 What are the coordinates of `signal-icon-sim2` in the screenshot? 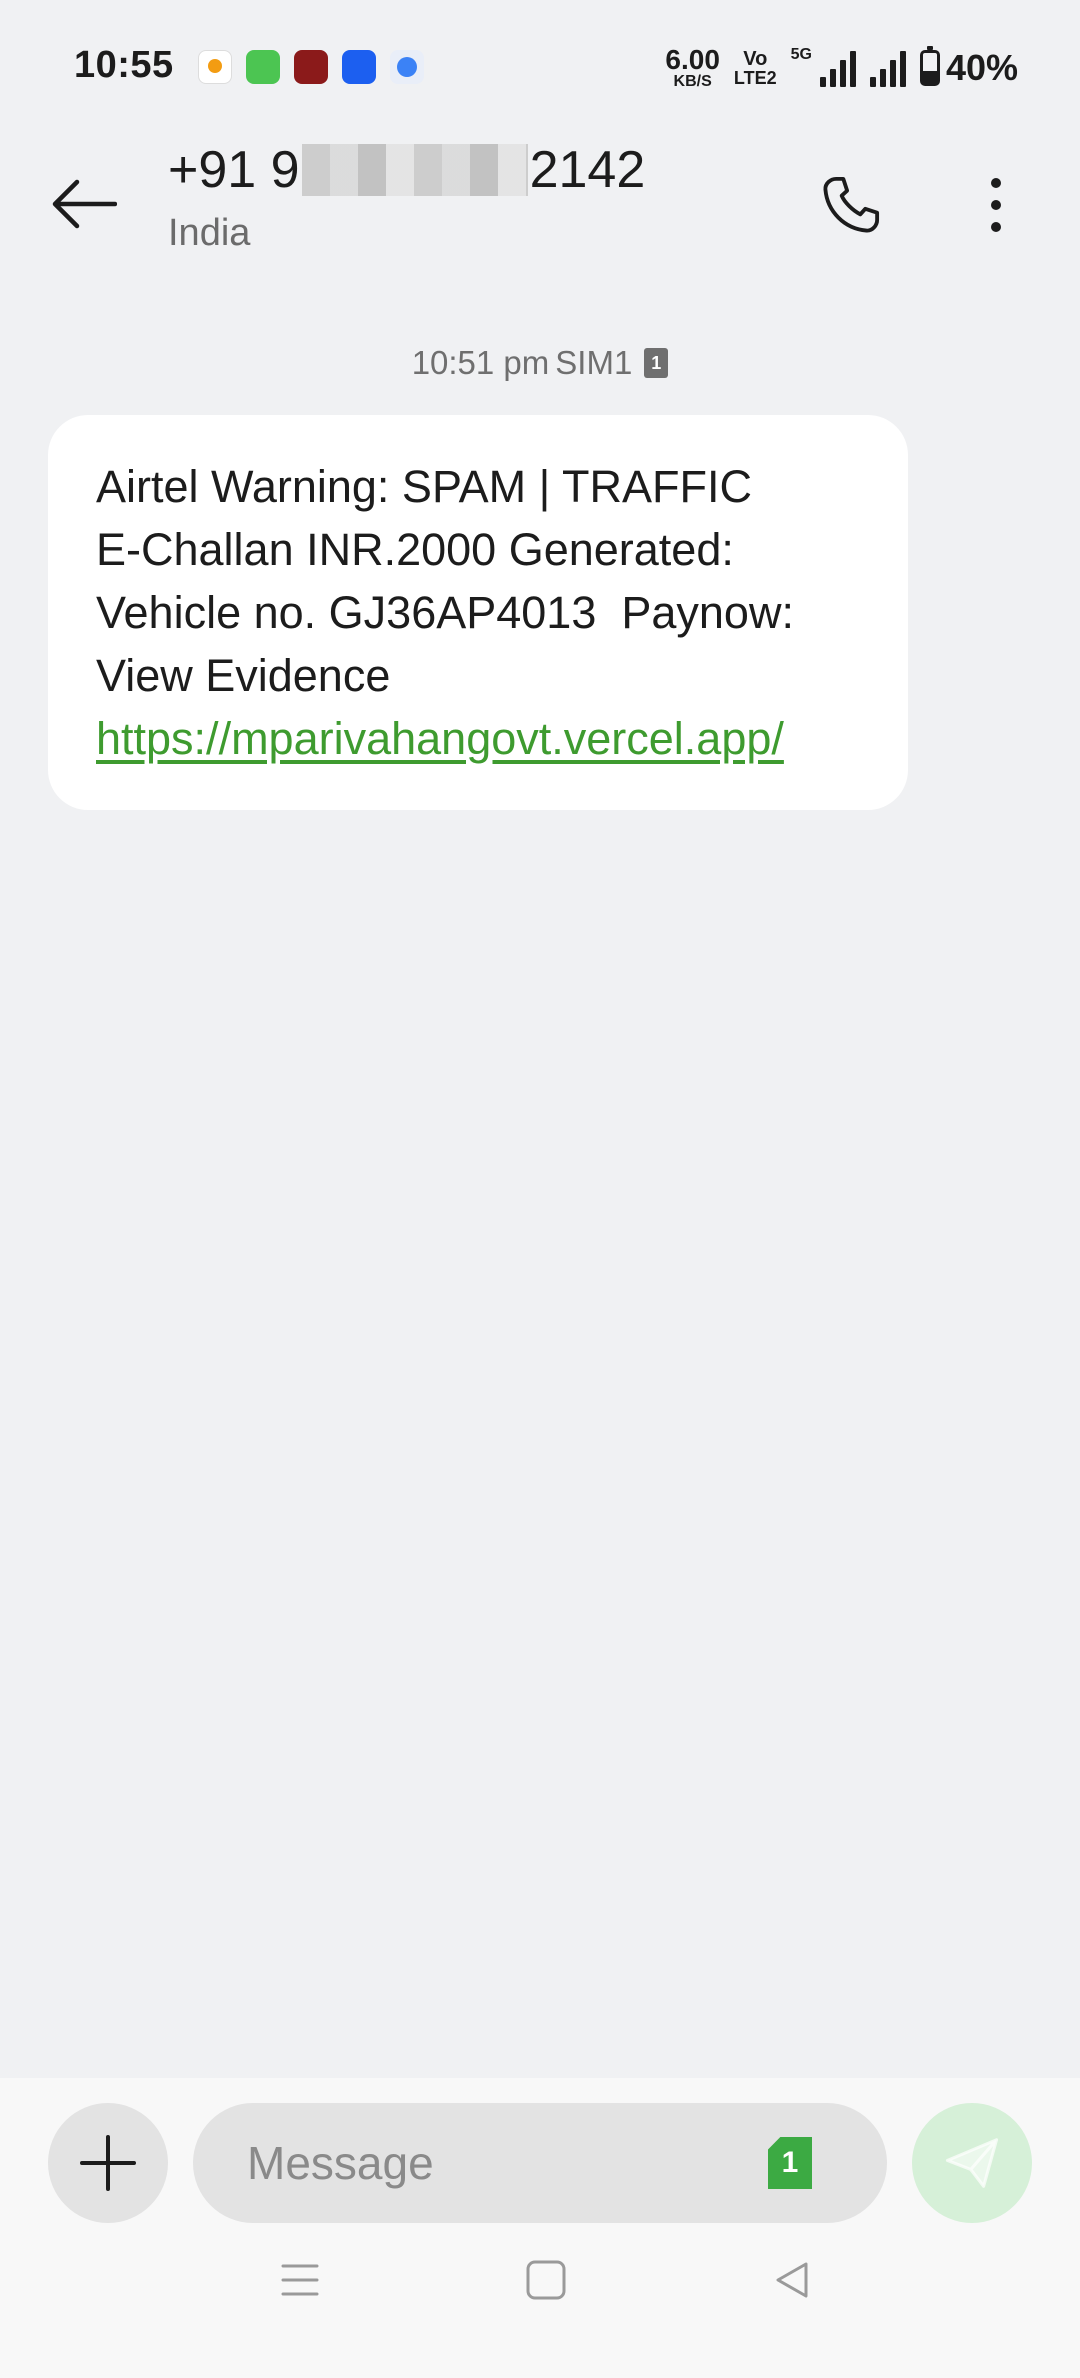 It's located at (887, 68).